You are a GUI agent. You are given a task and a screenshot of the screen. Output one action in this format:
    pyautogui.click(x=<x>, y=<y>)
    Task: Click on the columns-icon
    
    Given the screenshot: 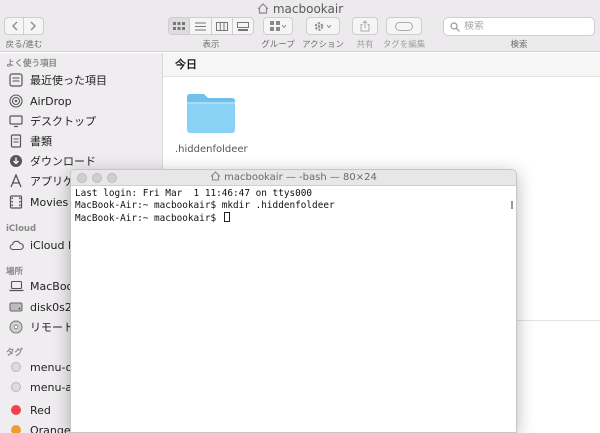 What is the action you would take?
    pyautogui.click(x=221, y=26)
    